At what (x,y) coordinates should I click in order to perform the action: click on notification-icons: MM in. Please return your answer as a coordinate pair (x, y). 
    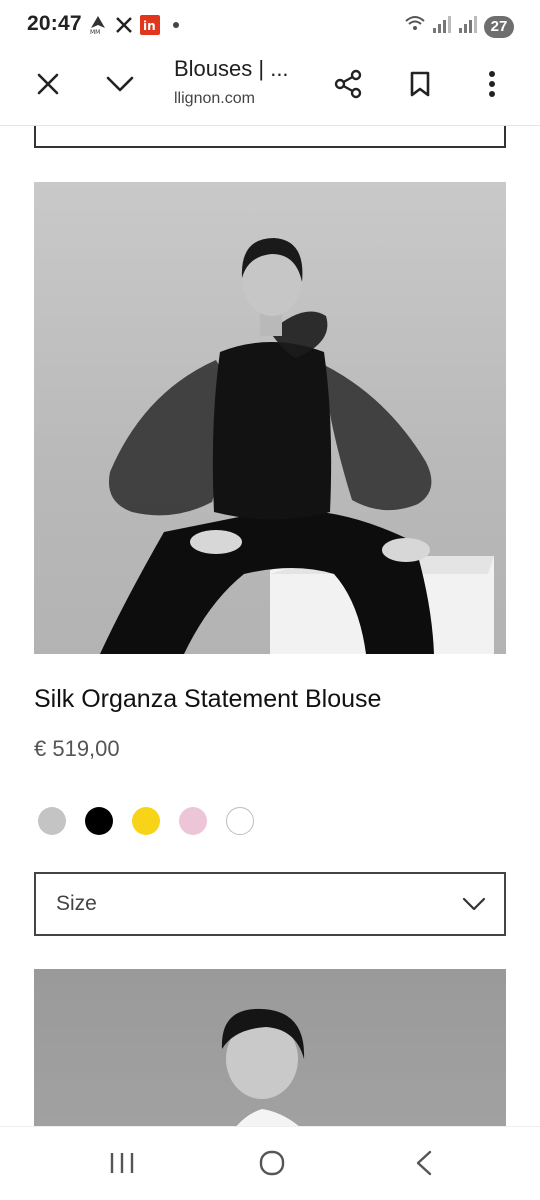
    Looking at the image, I should click on (137, 25).